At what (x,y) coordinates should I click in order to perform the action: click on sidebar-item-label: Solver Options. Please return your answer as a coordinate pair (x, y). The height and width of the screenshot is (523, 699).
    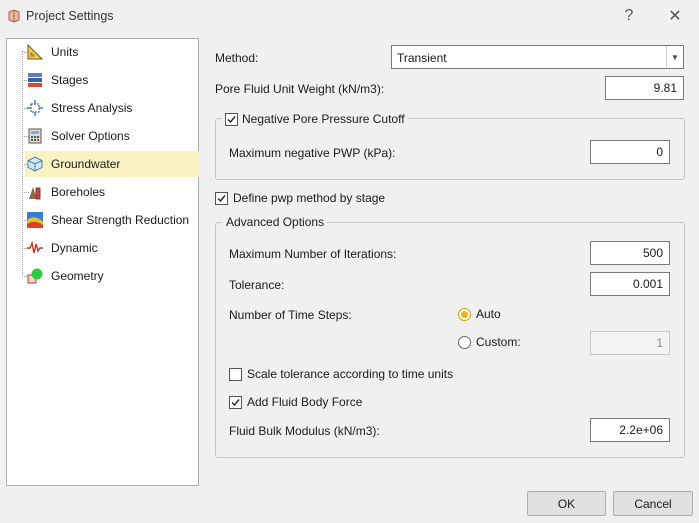
    Looking at the image, I should click on (90, 136).